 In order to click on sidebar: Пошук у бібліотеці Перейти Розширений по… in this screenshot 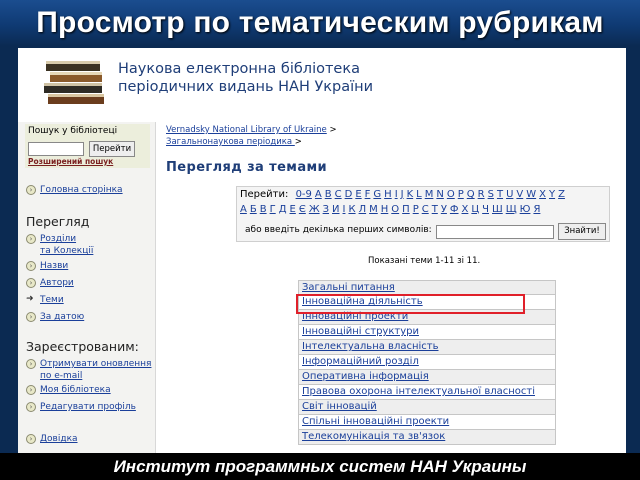, I will do `click(87, 287)`.